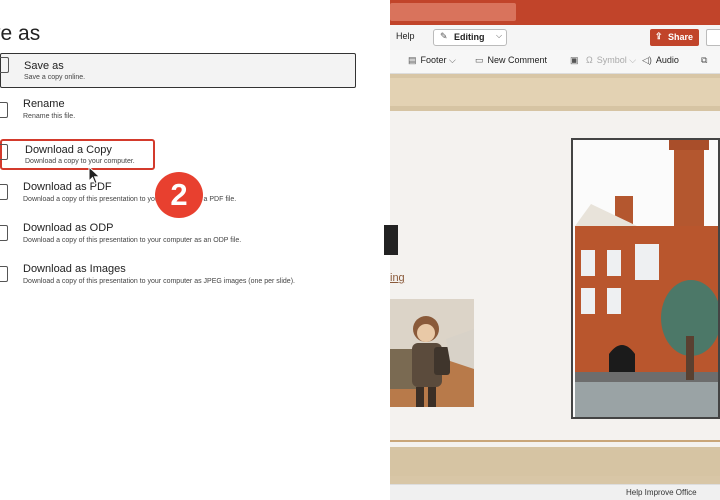  What do you see at coordinates (44, 104) in the screenshot?
I see `option-title: Rename` at bounding box center [44, 104].